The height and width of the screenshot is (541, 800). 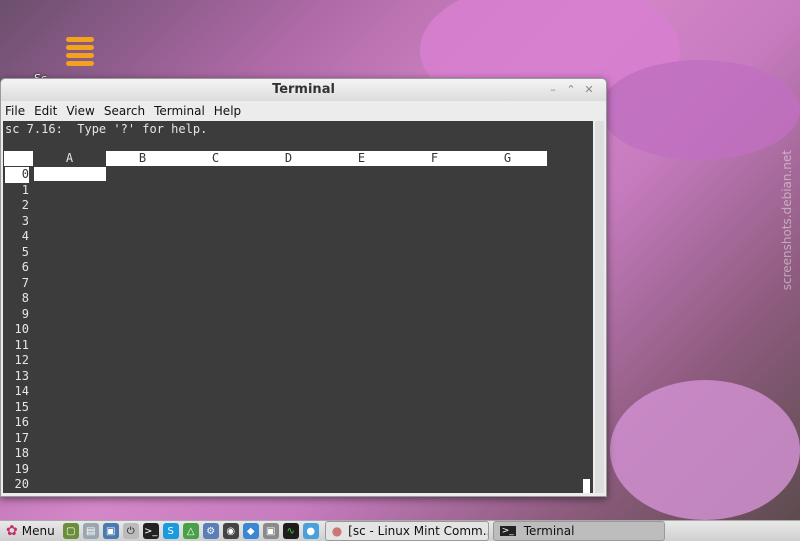 What do you see at coordinates (21, 422) in the screenshot?
I see `row-number: 16` at bounding box center [21, 422].